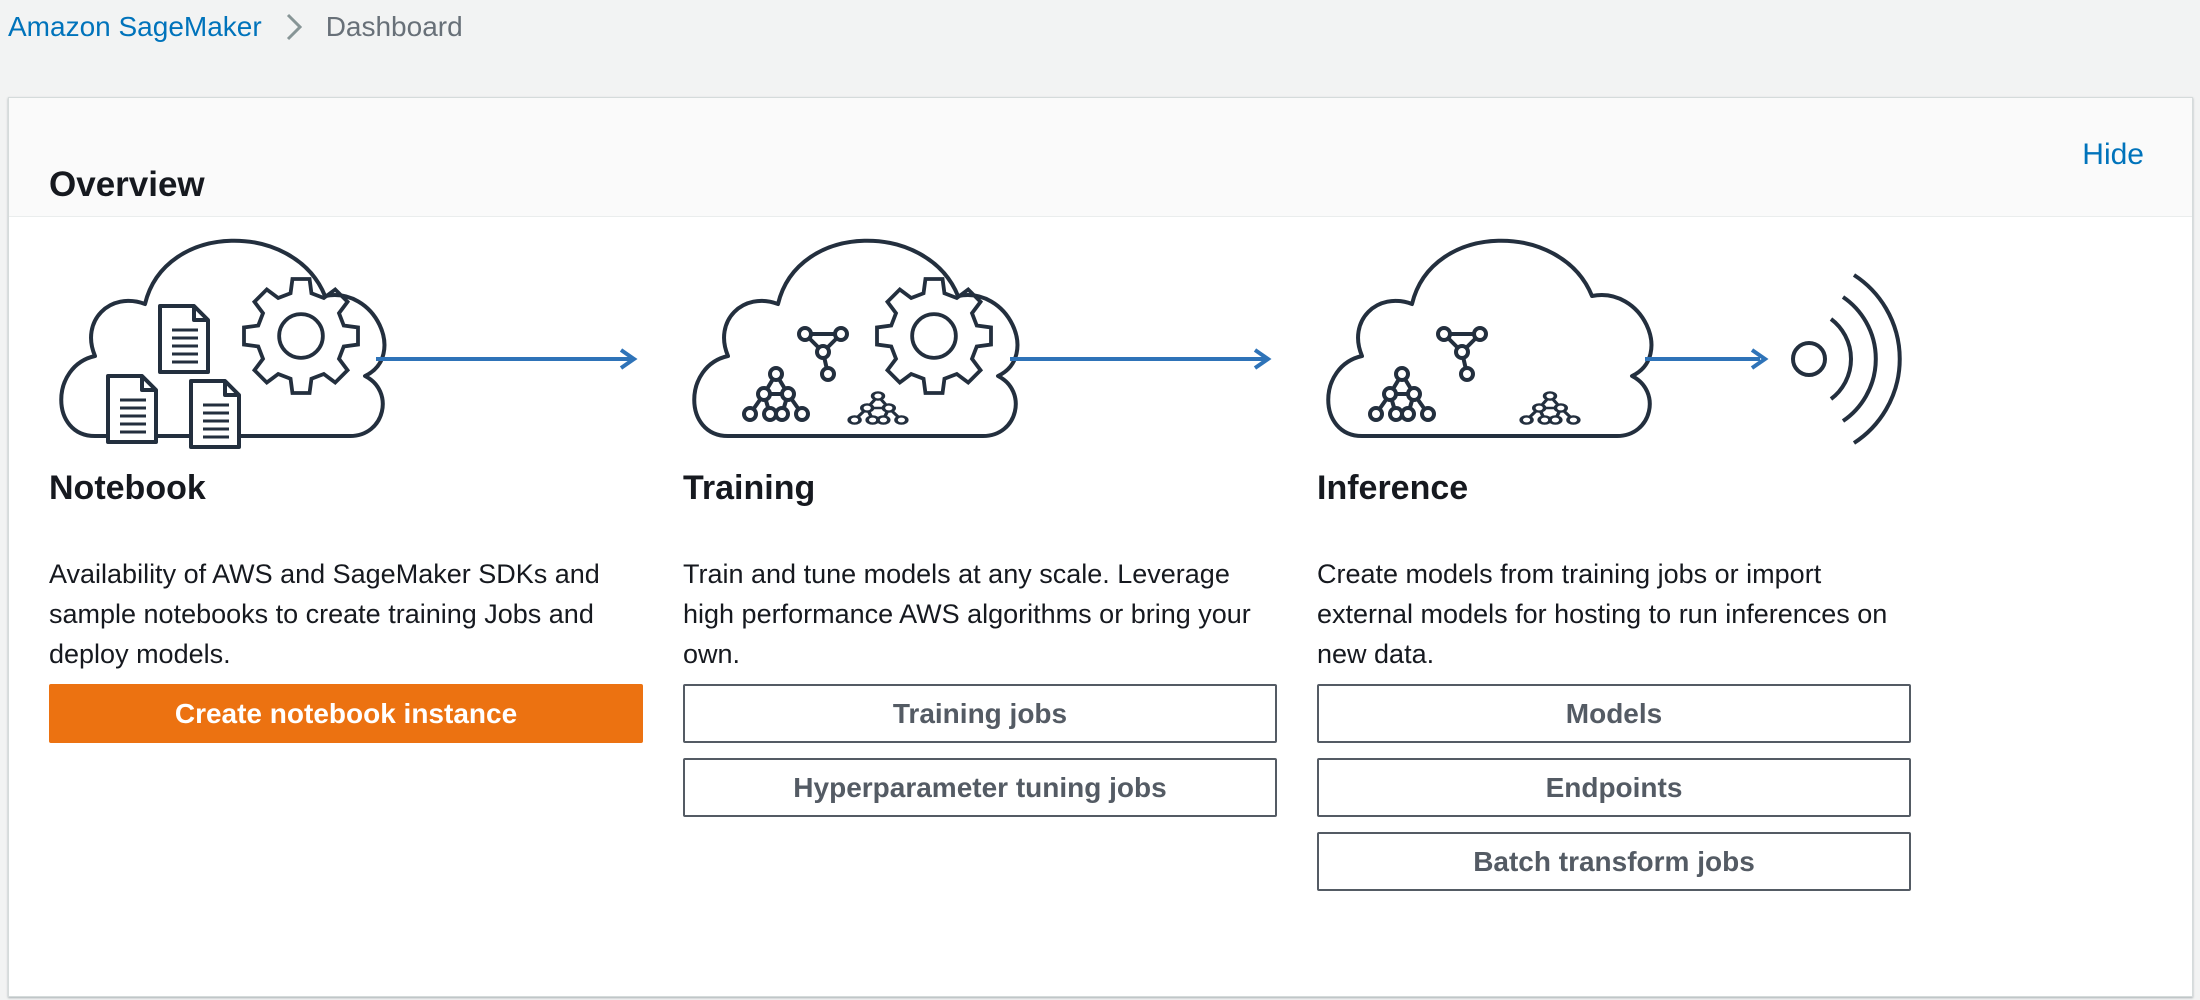 The image size is (2200, 1000). What do you see at coordinates (1614, 787) in the screenshot?
I see `endpoints-button: Endpoints` at bounding box center [1614, 787].